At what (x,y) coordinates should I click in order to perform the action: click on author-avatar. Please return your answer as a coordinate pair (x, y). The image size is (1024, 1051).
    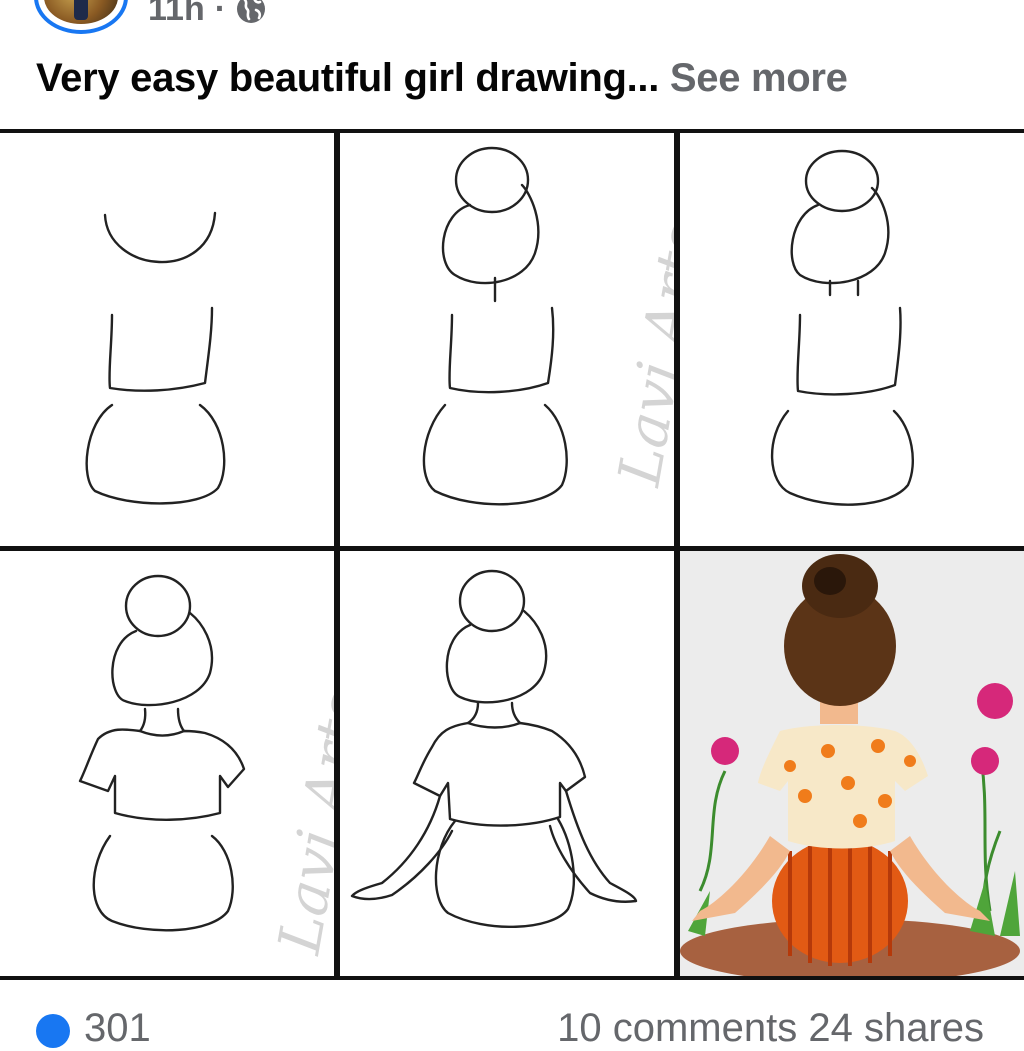
    Looking at the image, I should click on (81, 17).